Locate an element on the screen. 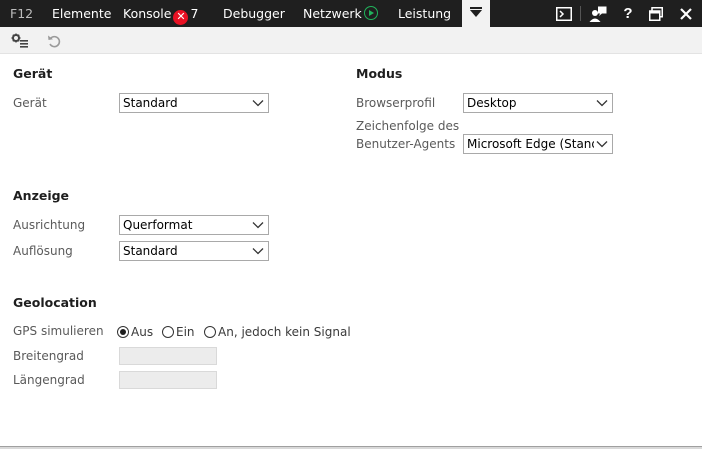 The image size is (702, 449). gps-radio-on-label: Ein is located at coordinates (185, 332).